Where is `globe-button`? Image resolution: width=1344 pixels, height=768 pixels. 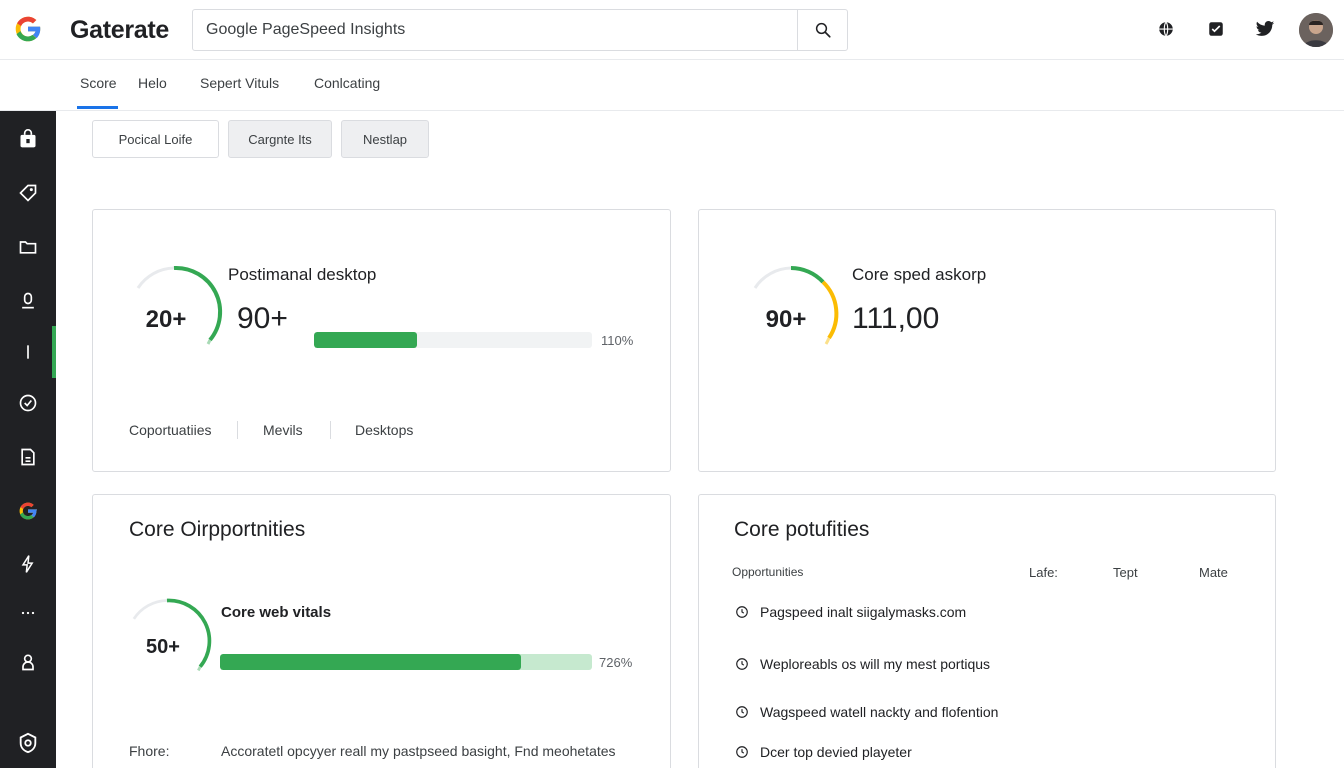
globe-button is located at coordinates (1166, 29).